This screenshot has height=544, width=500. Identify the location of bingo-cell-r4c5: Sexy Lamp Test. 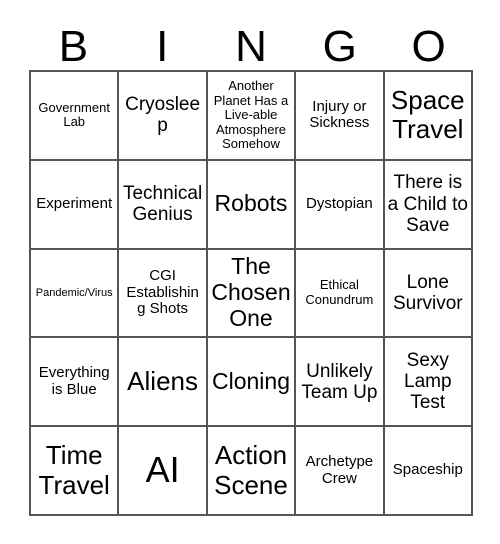
(428, 383).